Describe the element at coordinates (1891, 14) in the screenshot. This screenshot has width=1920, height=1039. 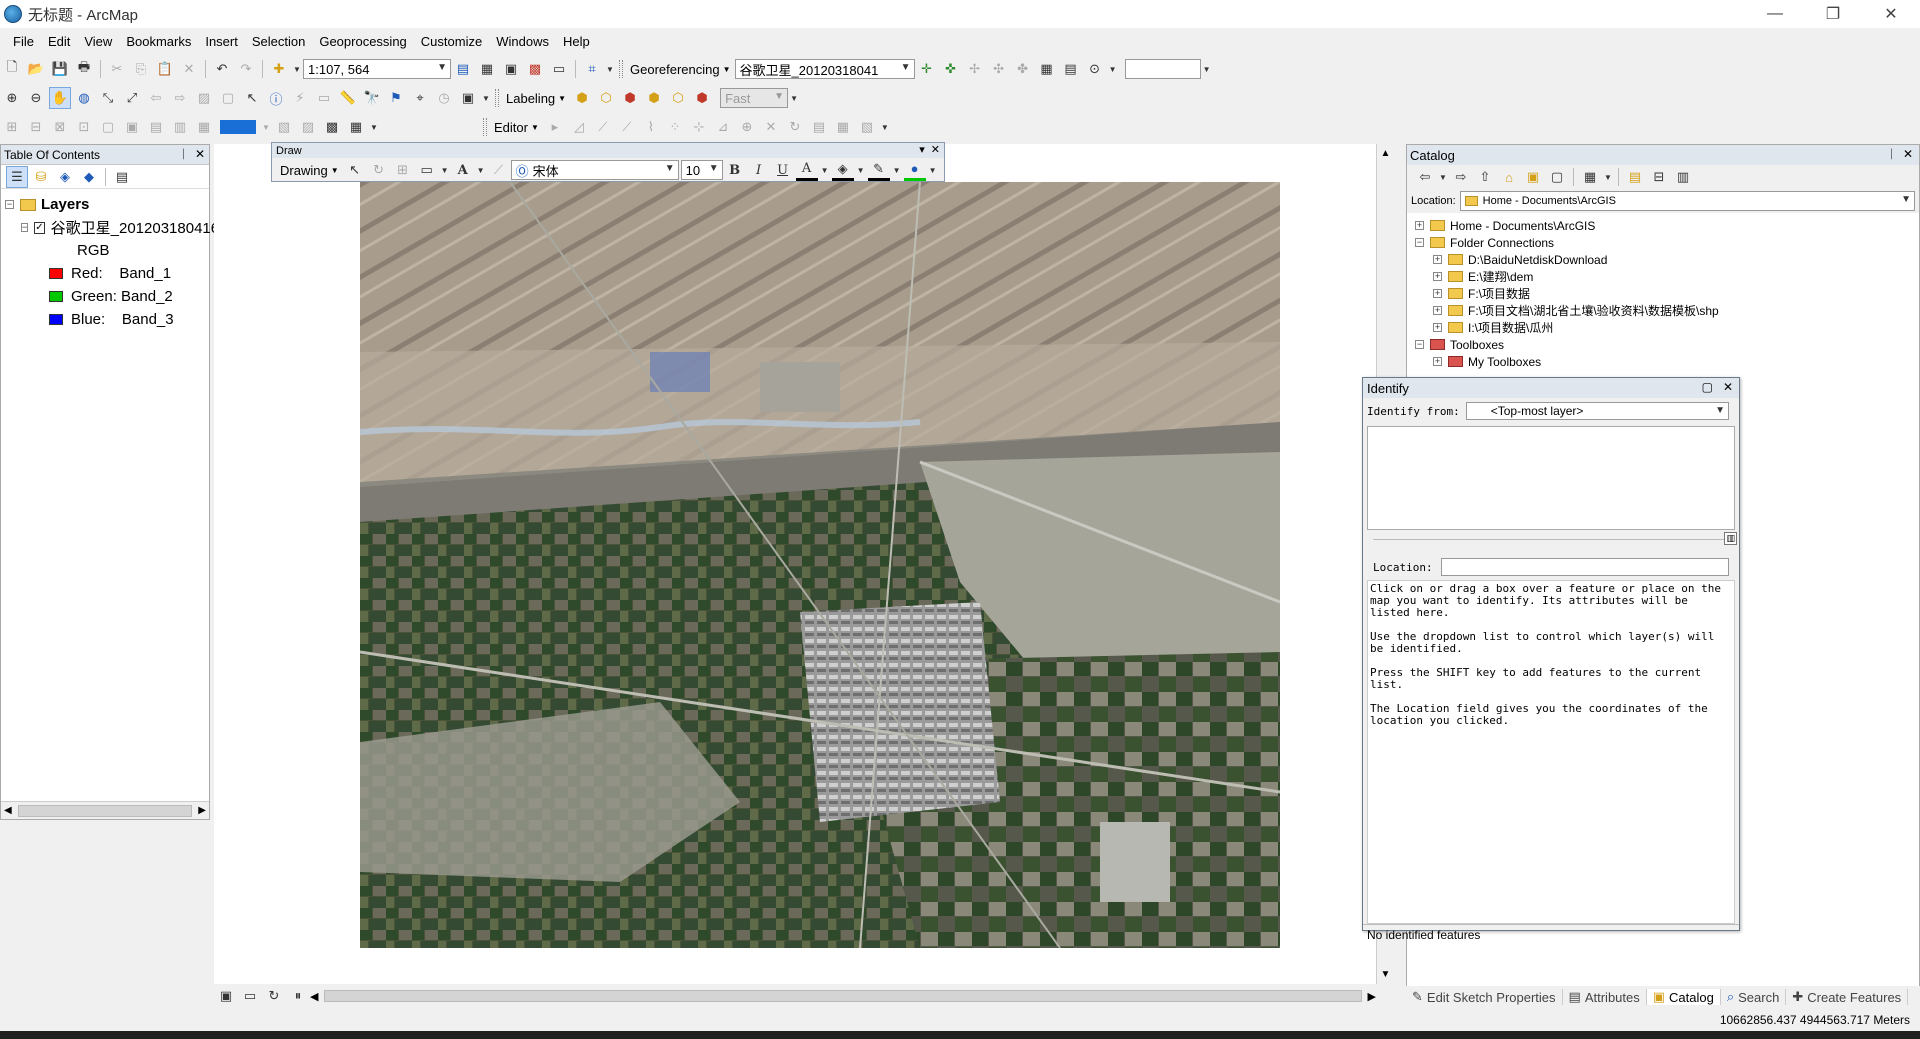
I see `close-button: ✕` at that location.